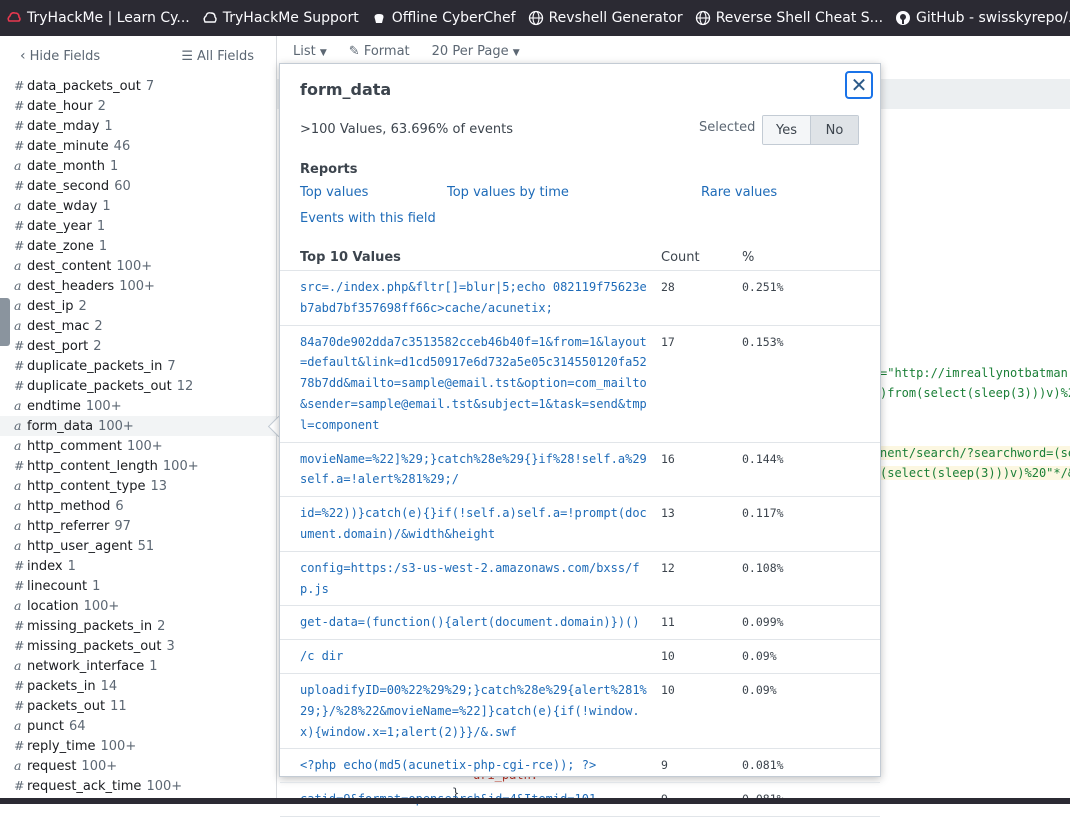  I want to click on field-count: 1, so click(153, 666).